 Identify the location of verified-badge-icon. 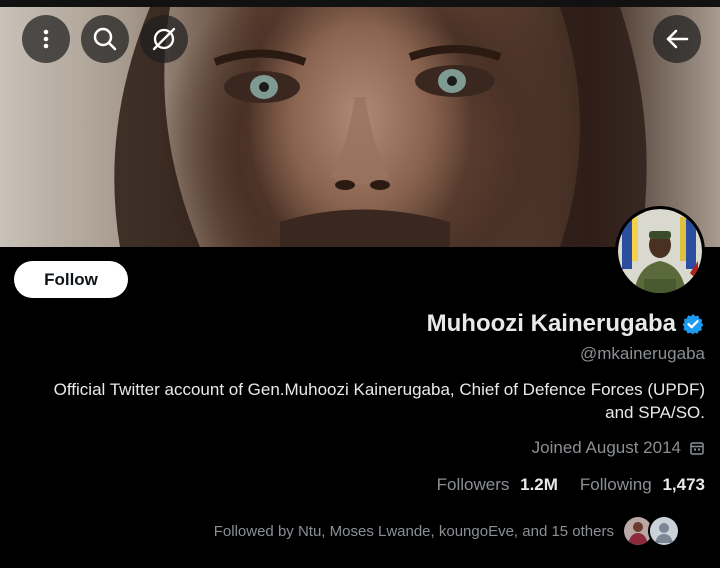
(693, 324).